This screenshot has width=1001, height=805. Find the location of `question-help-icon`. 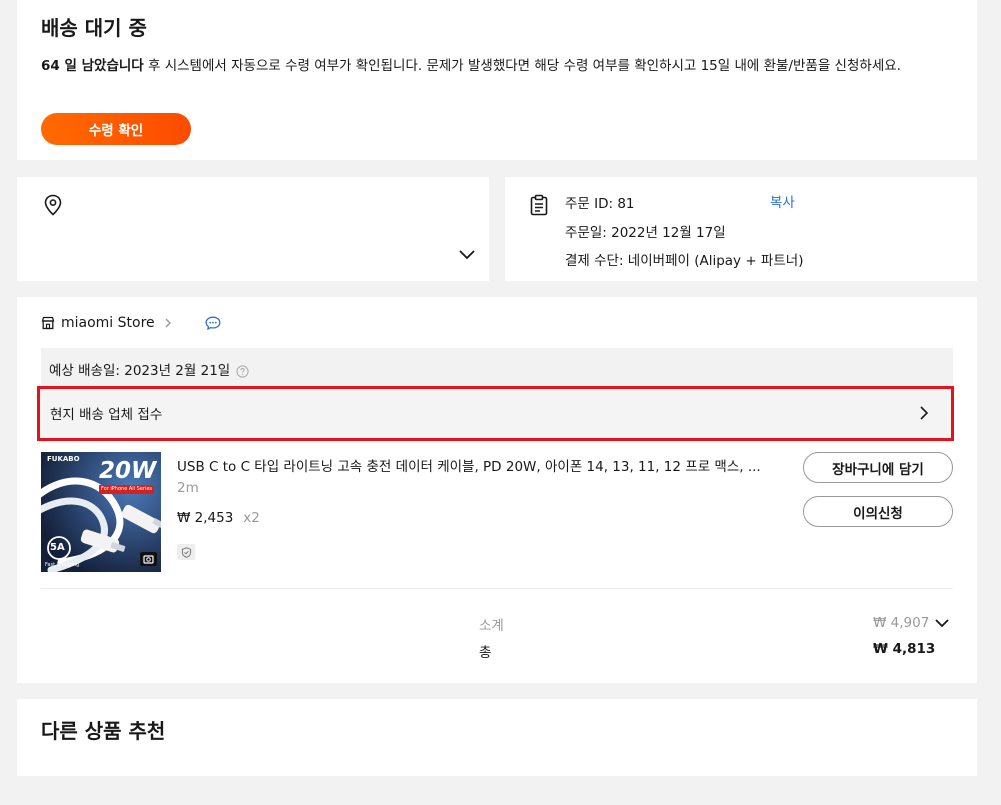

question-help-icon is located at coordinates (242, 371).